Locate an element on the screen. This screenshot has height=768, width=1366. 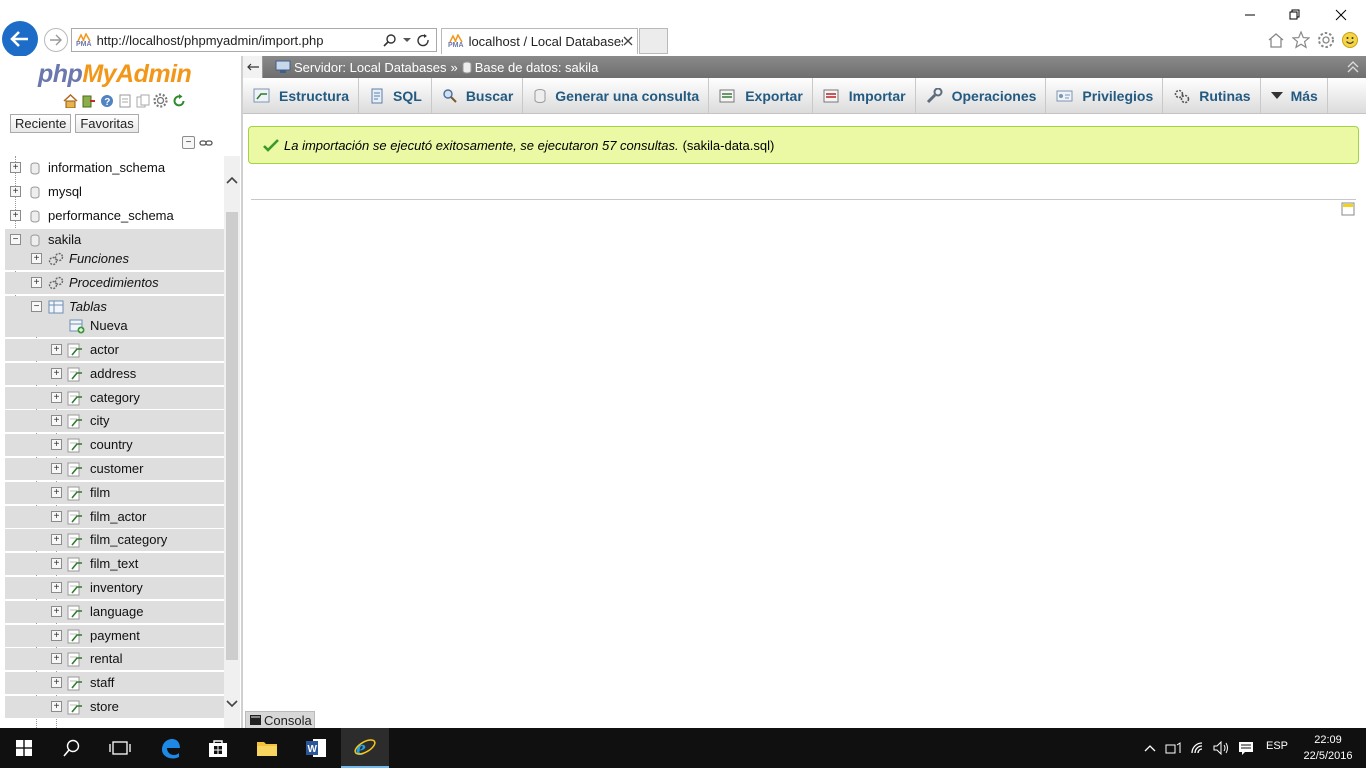
tab-routines: Rutinas is located at coordinates (1212, 95).